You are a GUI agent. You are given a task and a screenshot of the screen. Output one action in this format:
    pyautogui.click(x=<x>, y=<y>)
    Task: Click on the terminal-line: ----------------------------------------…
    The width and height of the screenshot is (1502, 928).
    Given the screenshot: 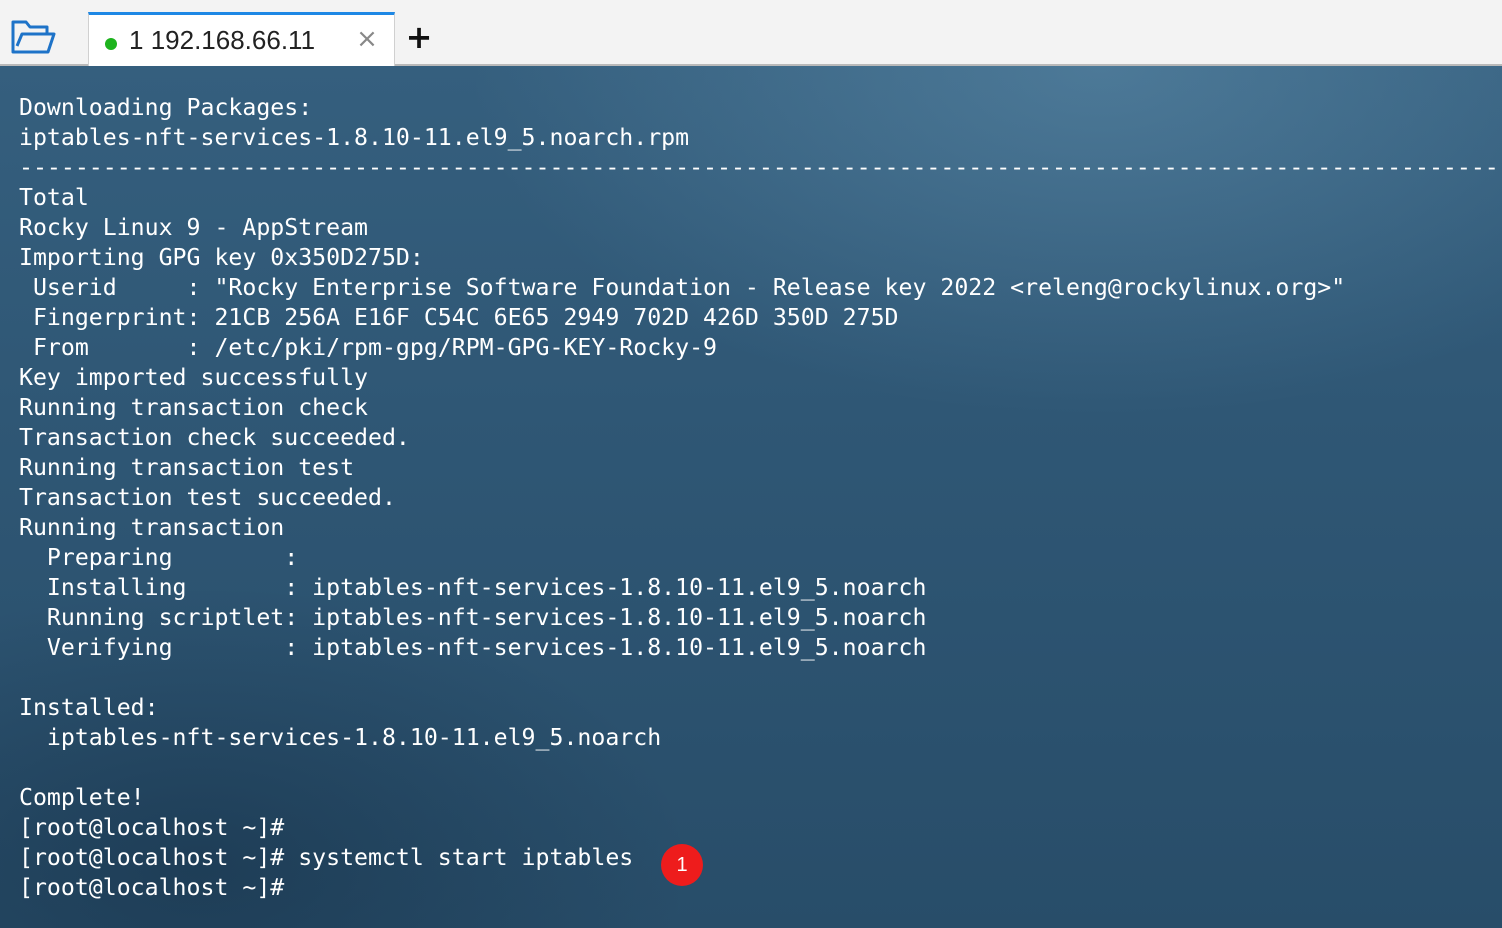 What is the action you would take?
    pyautogui.click(x=760, y=167)
    